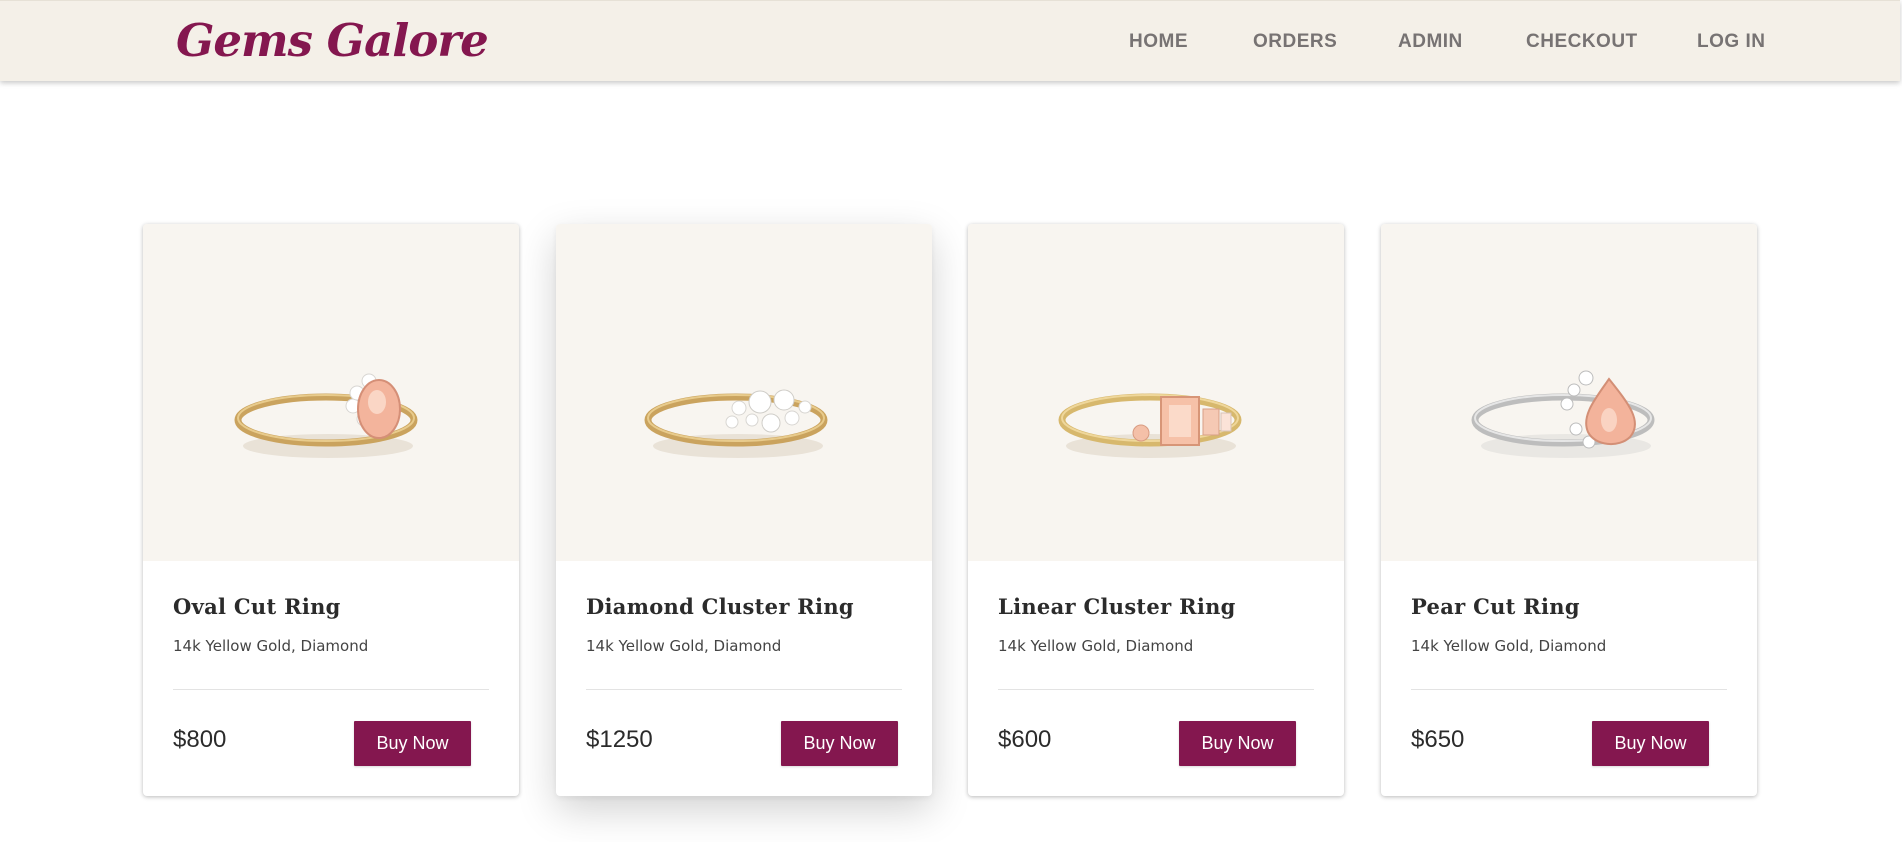 The height and width of the screenshot is (842, 1902). I want to click on diamond-cluster-ring-image, so click(736, 423).